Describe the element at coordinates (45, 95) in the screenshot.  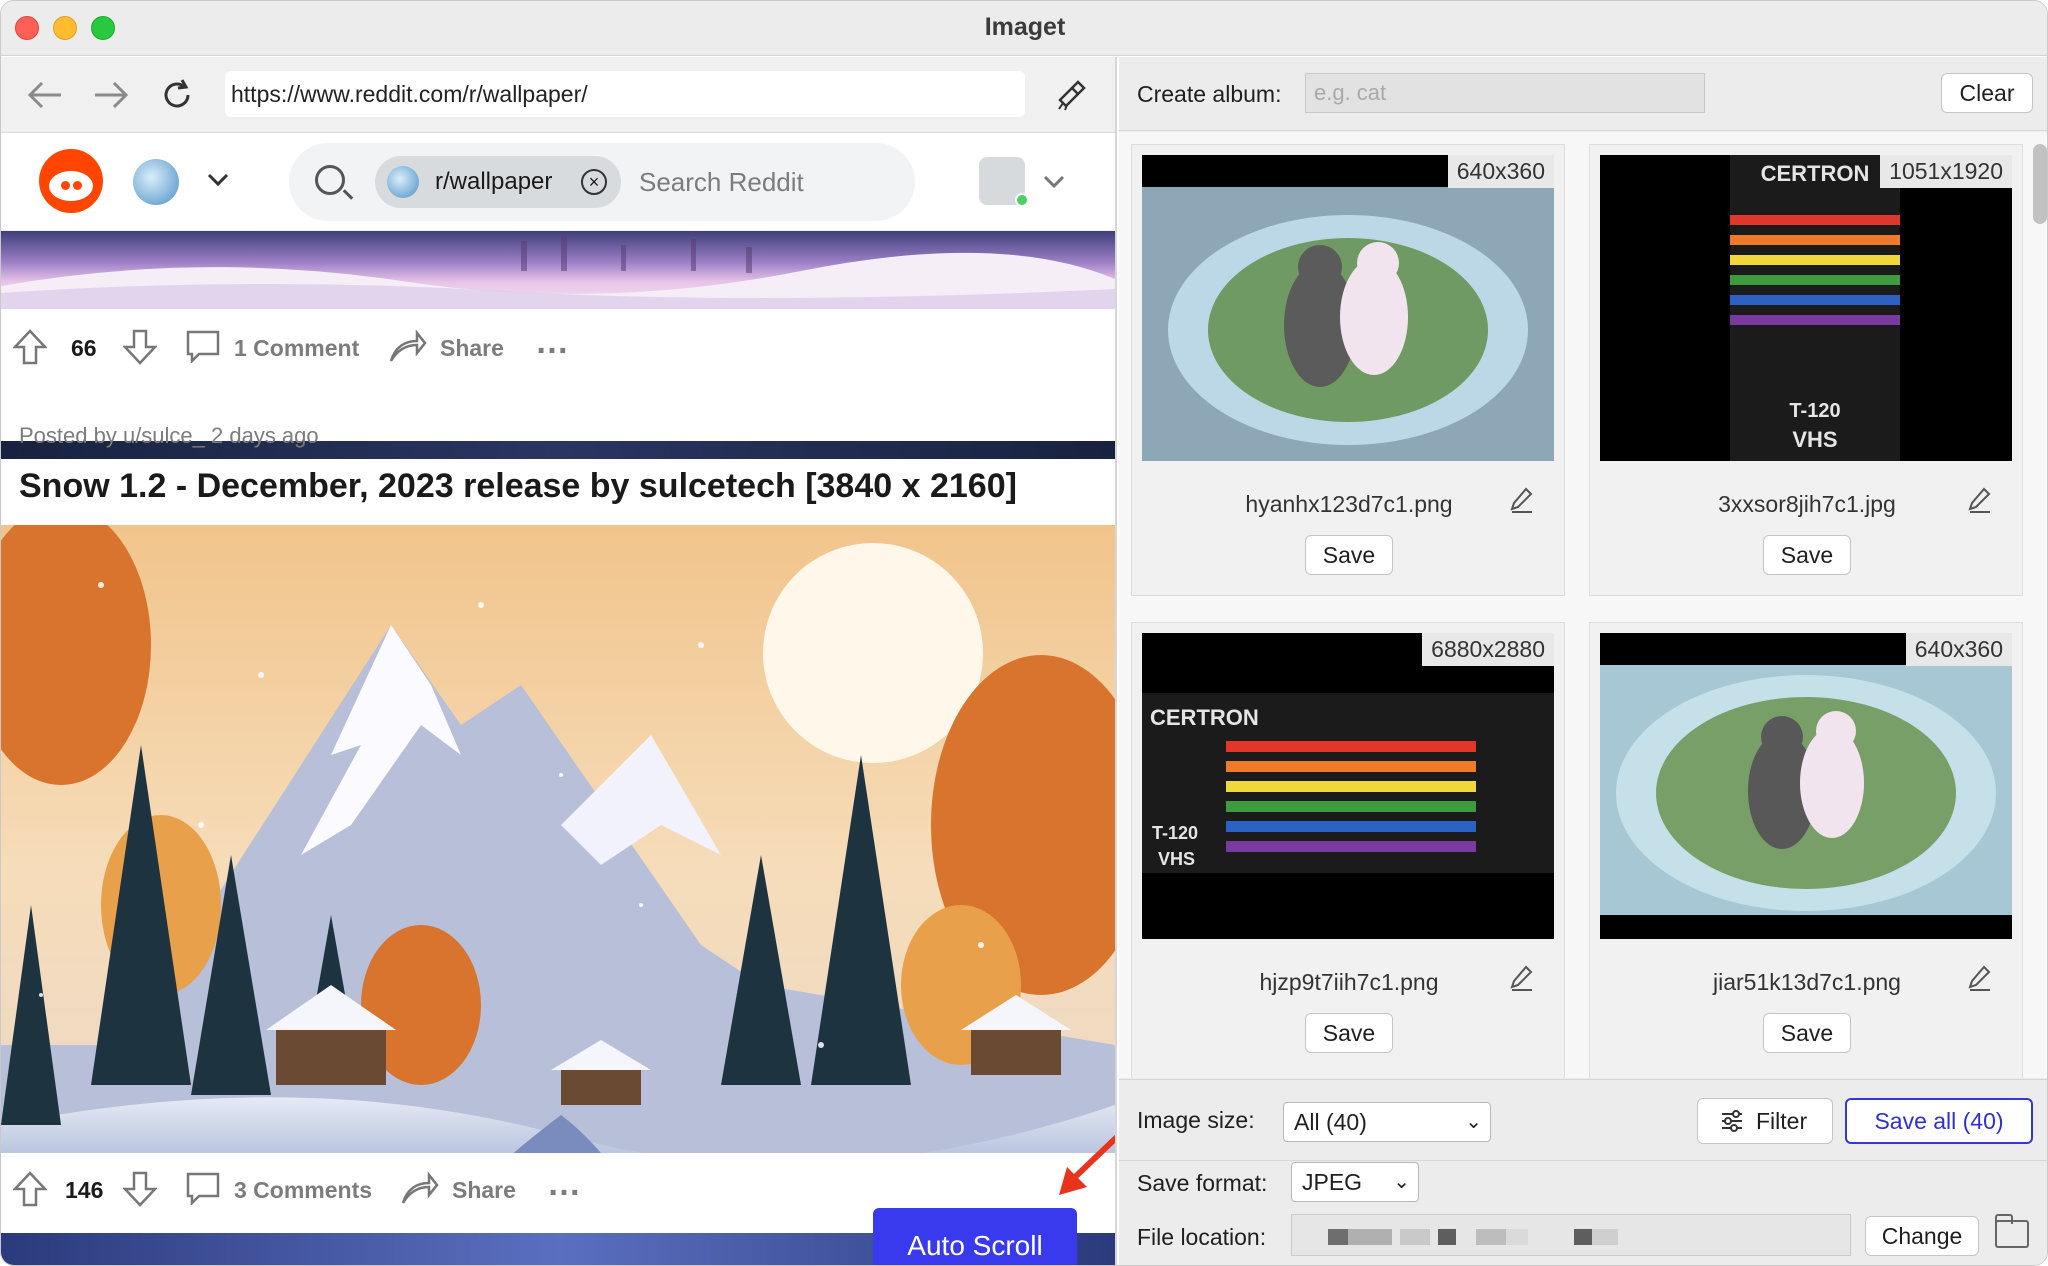
I see `back-arrow-icon` at that location.